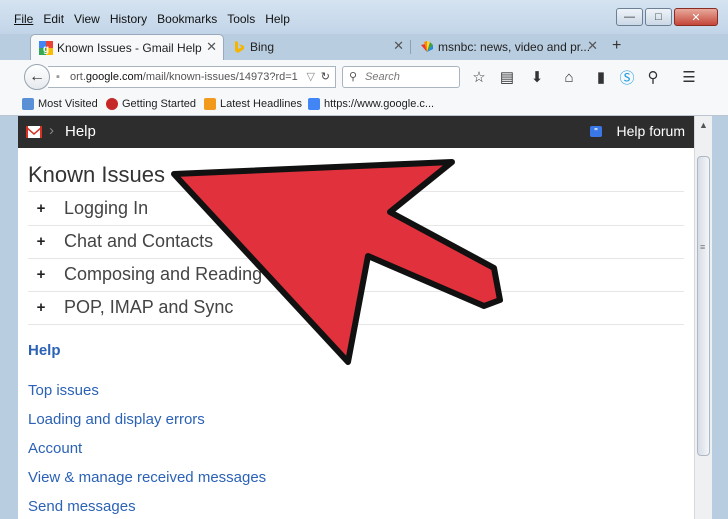 The image size is (728, 519). Describe the element at coordinates (703, 247) in the screenshot. I see `scroll-grip-icon: ≡` at that location.